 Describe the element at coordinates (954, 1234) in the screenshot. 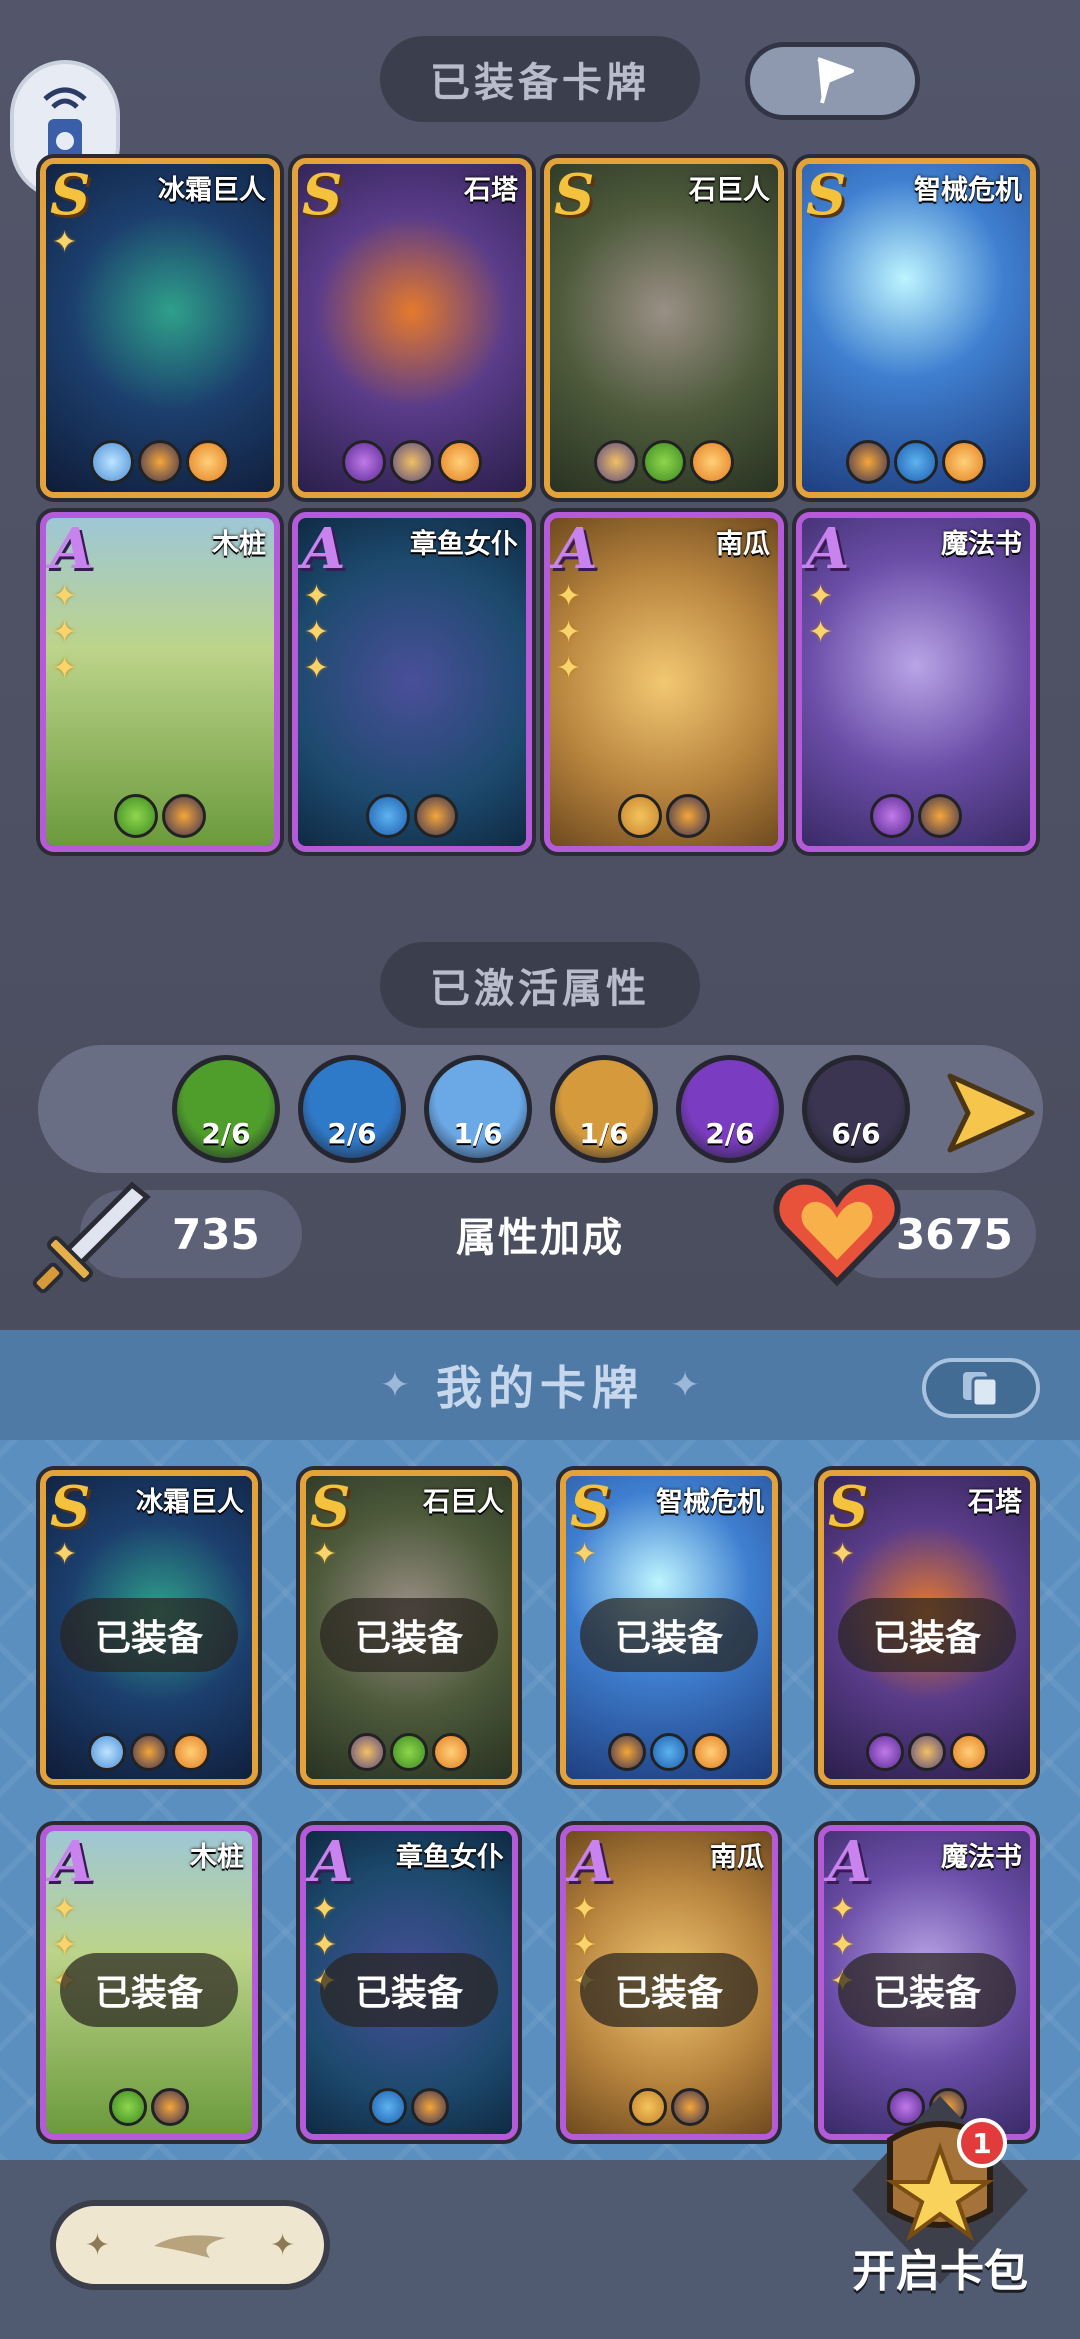

I see `health-value: 3675` at that location.